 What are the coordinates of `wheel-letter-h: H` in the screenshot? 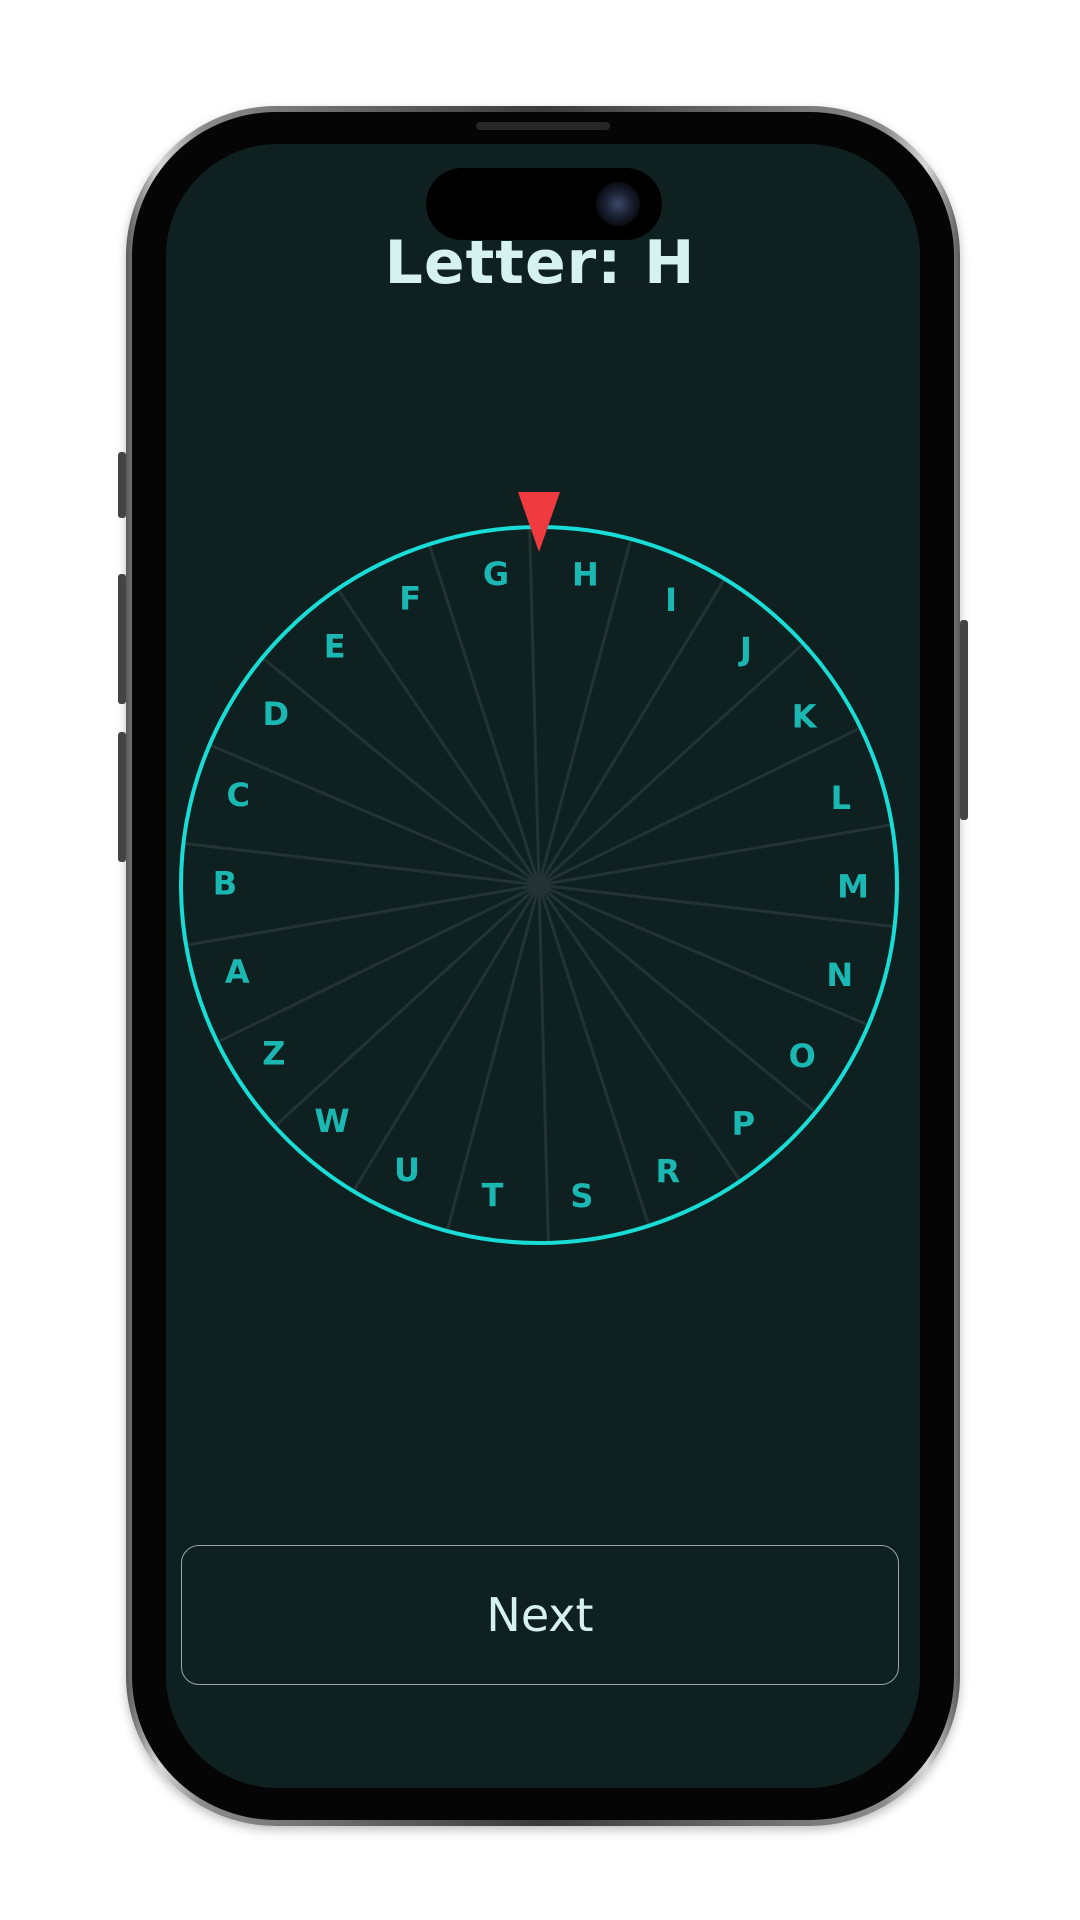 It's located at (585, 574).